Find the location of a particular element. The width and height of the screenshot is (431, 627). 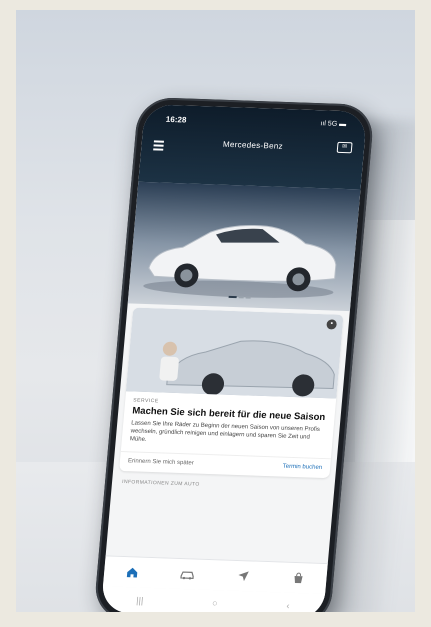

shop-icon is located at coordinates (298, 578).